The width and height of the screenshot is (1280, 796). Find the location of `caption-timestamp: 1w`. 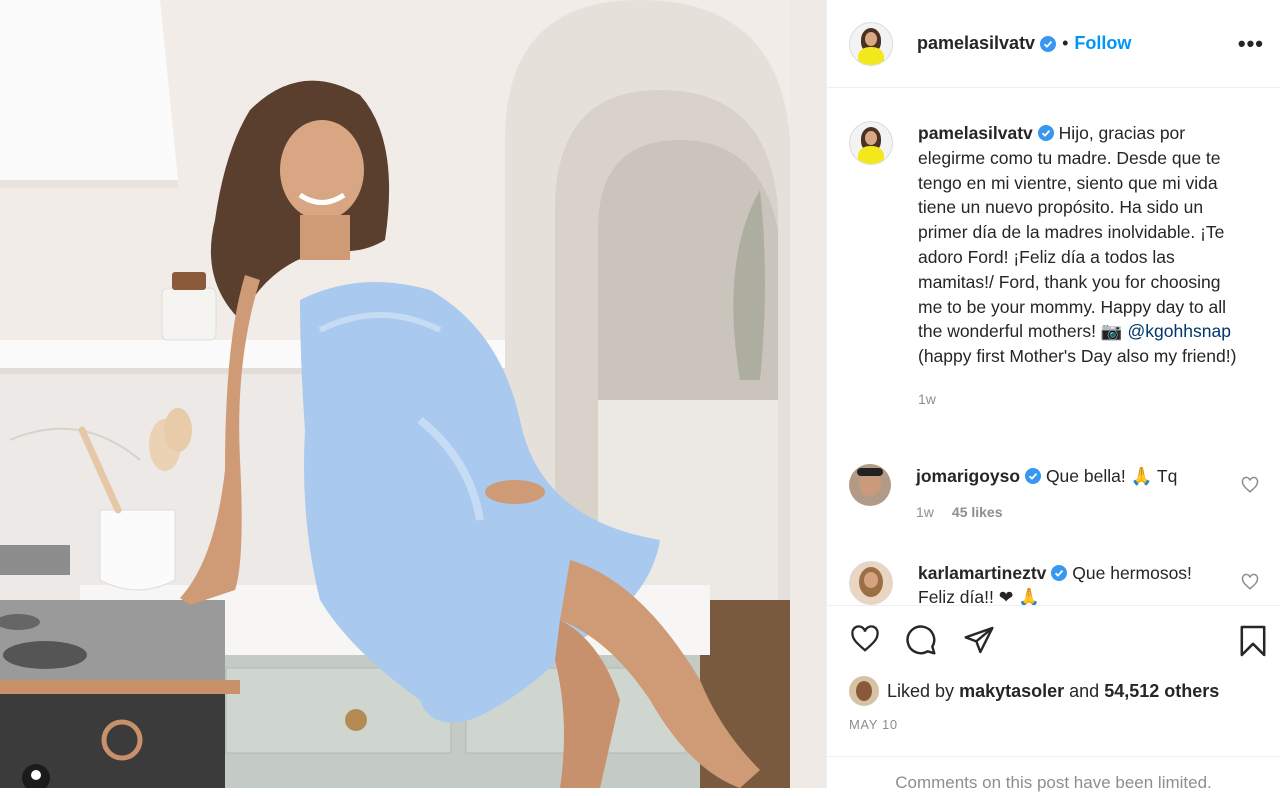

caption-timestamp: 1w is located at coordinates (1083, 399).